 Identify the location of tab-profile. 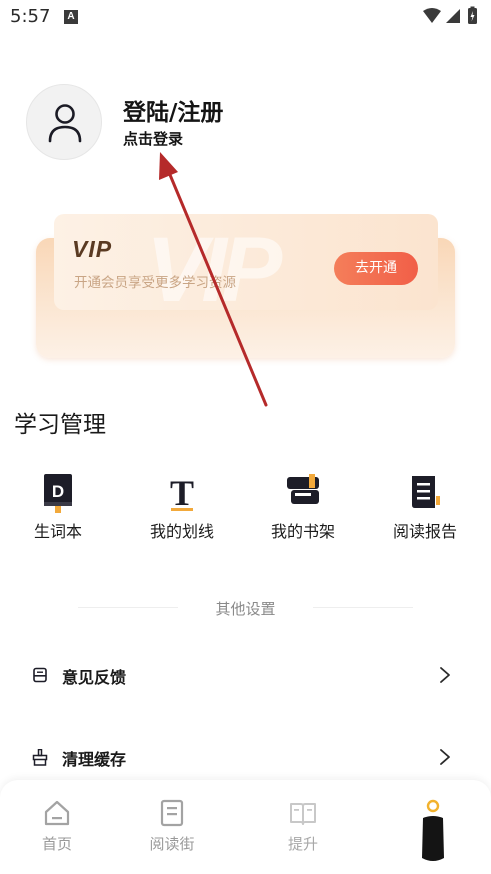
(433, 832).